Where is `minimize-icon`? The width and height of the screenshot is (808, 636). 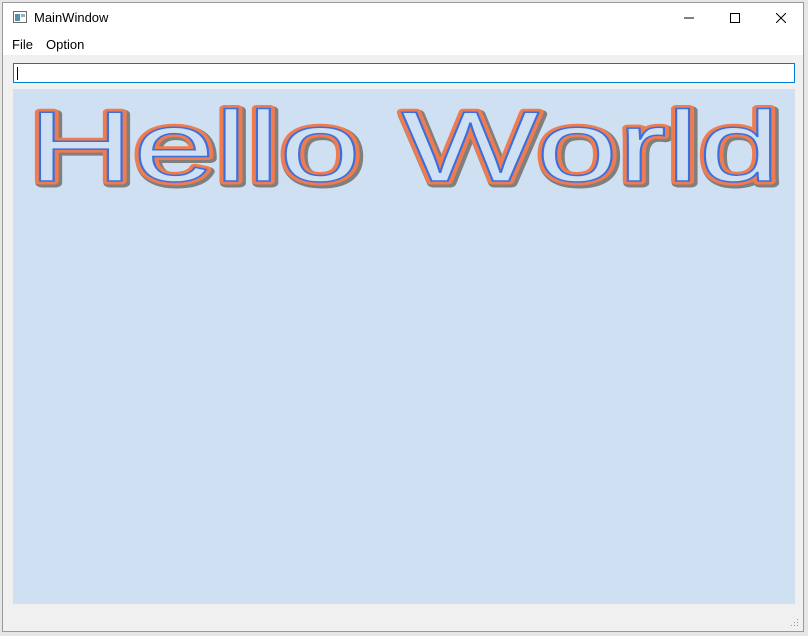
minimize-icon is located at coordinates (689, 18).